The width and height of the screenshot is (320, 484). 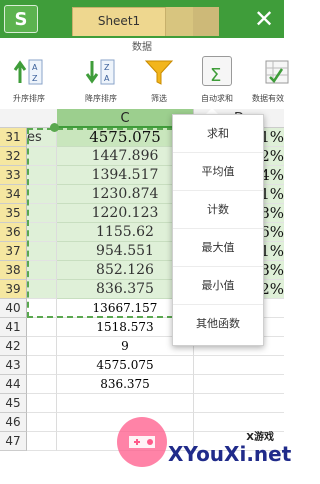 I want to click on row-header: 36, so click(x=13, y=232).